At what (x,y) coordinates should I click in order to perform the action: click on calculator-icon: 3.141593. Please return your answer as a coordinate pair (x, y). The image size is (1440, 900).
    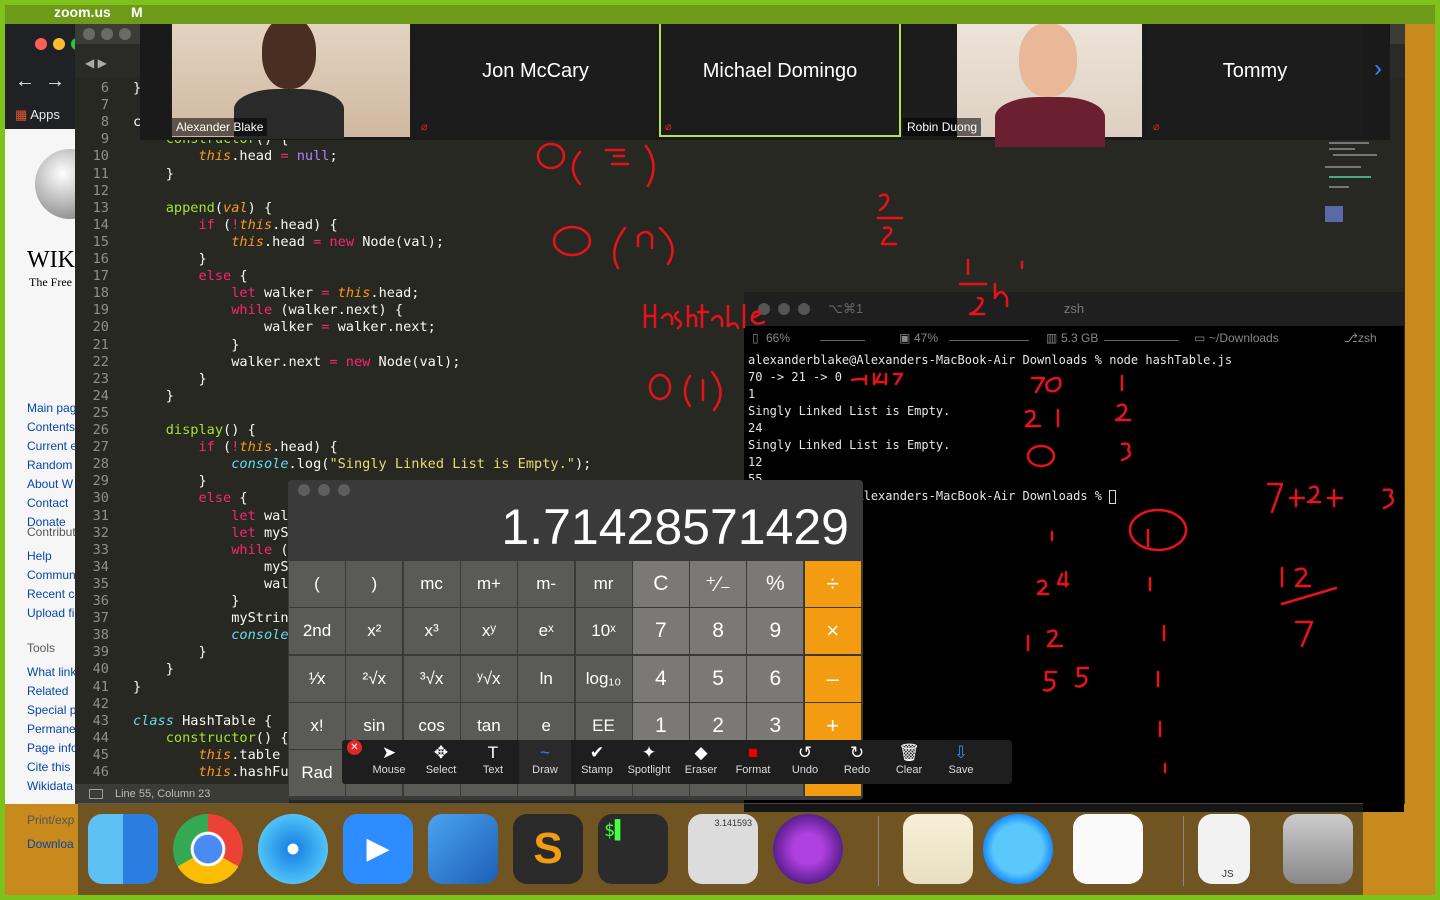
    Looking at the image, I should click on (723, 849).